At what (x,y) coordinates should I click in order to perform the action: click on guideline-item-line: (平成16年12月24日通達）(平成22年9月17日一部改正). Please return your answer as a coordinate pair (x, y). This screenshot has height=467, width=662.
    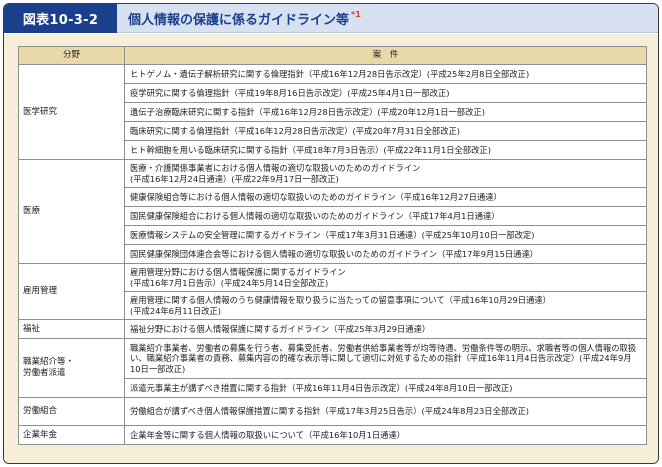
    Looking at the image, I should click on (234, 178).